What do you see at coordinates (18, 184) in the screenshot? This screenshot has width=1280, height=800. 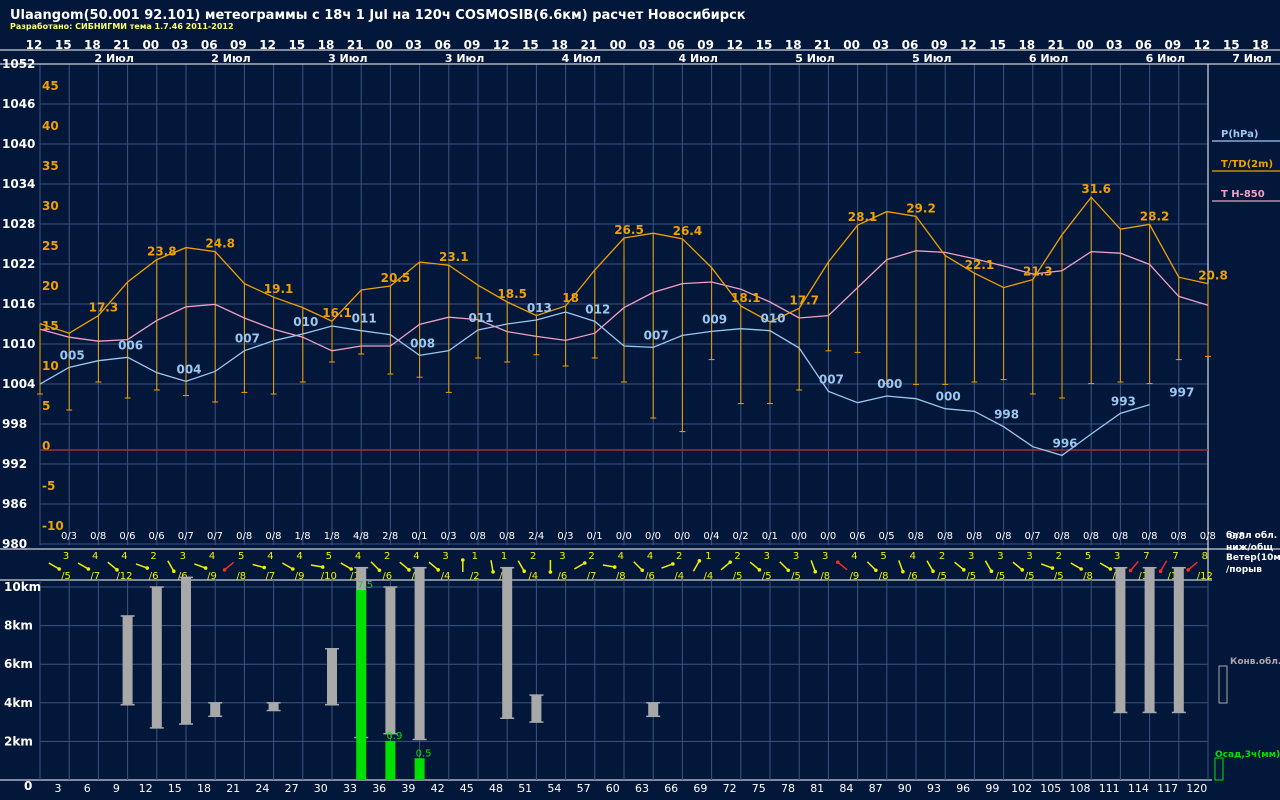 I see `pressure-tick-label: 1034` at bounding box center [18, 184].